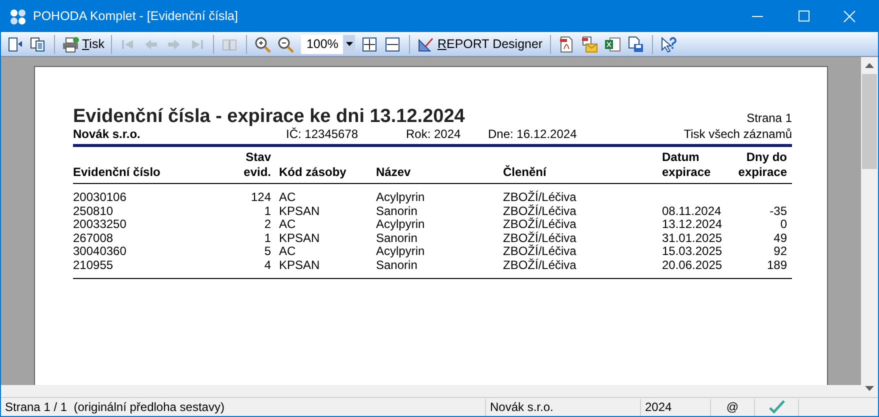 This screenshot has width=879, height=417. What do you see at coordinates (780, 251) in the screenshot?
I see `table-cell-text: 92` at bounding box center [780, 251].